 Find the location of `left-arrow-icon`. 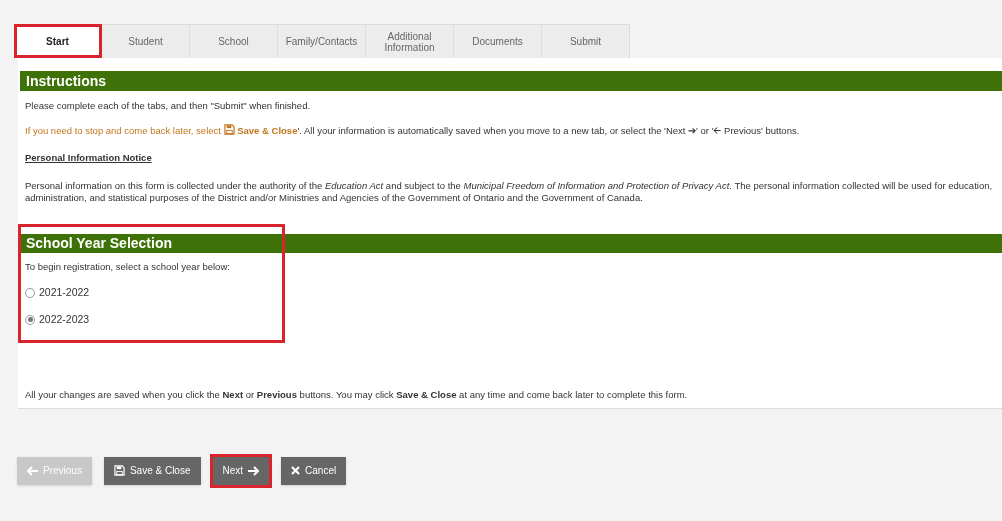

left-arrow-icon is located at coordinates (32, 470).